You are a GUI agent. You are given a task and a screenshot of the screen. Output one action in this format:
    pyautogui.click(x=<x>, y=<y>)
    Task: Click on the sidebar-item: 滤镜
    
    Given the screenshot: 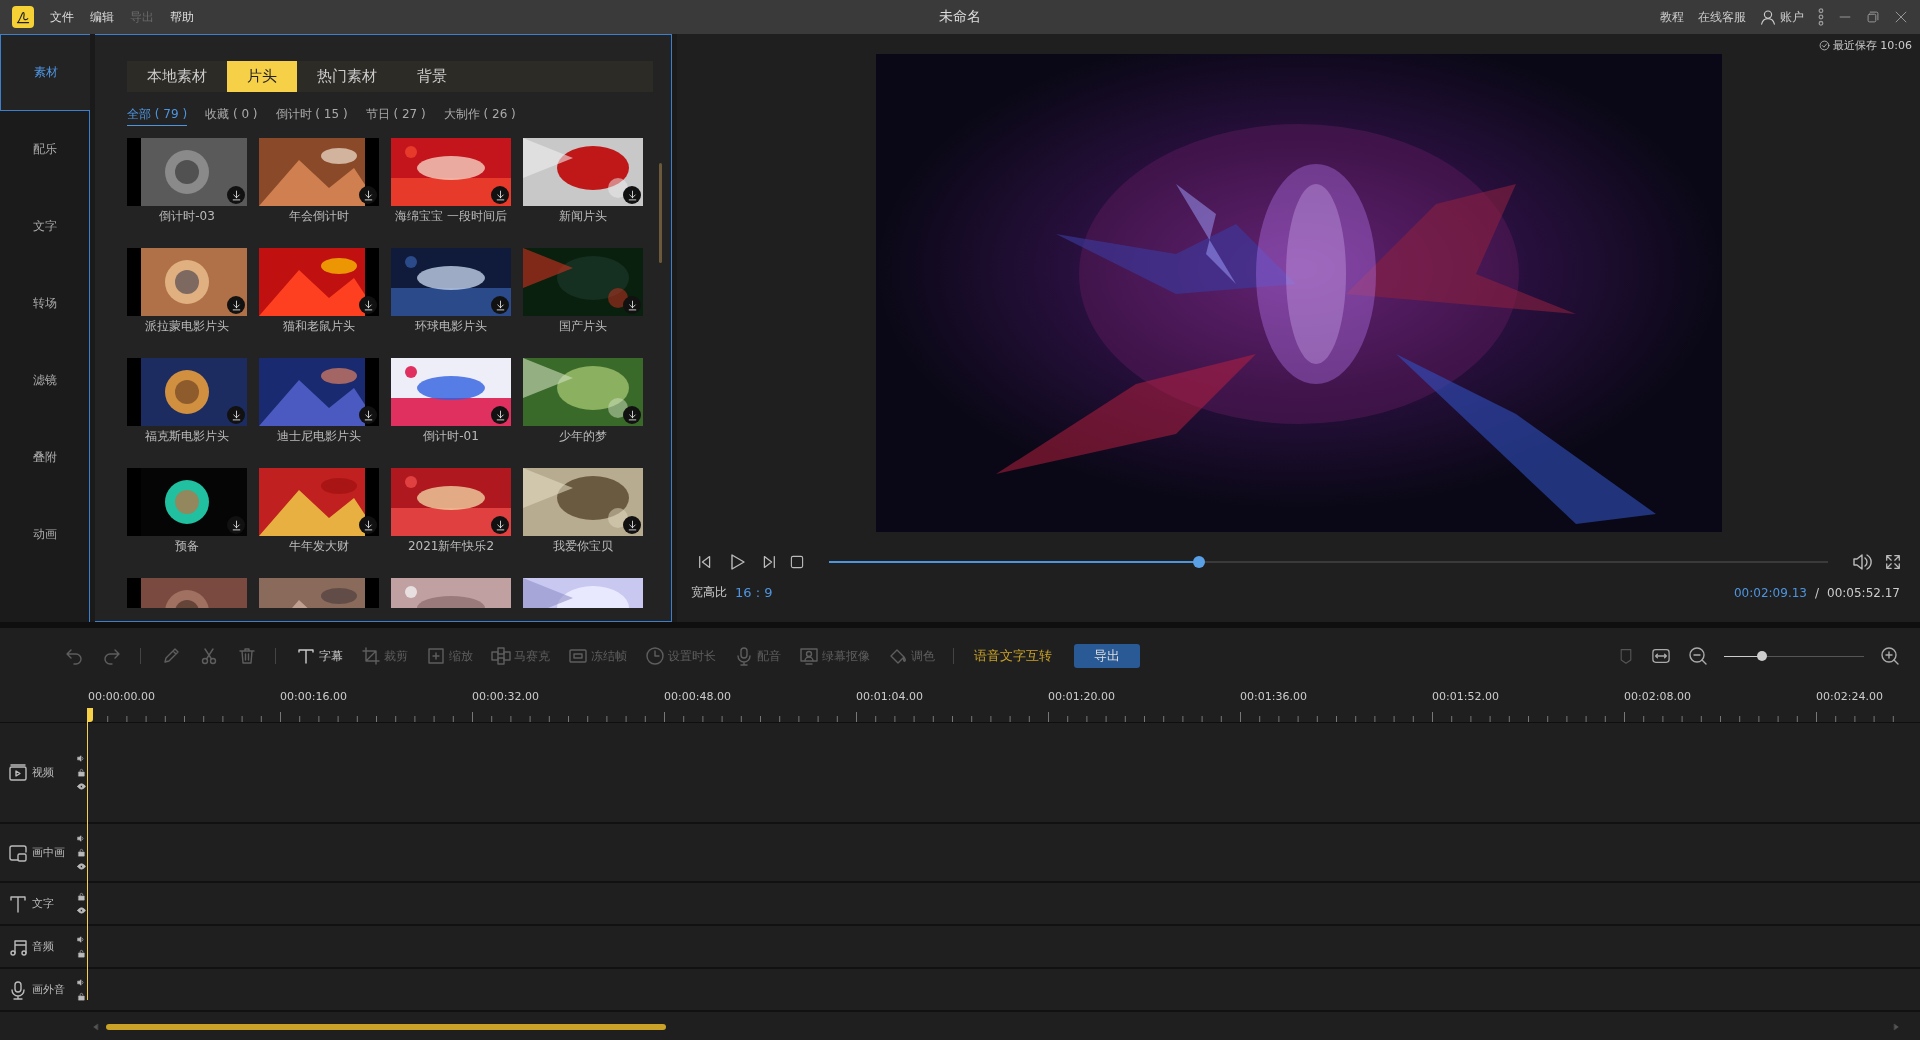 What is the action you would take?
    pyautogui.click(x=45, y=380)
    